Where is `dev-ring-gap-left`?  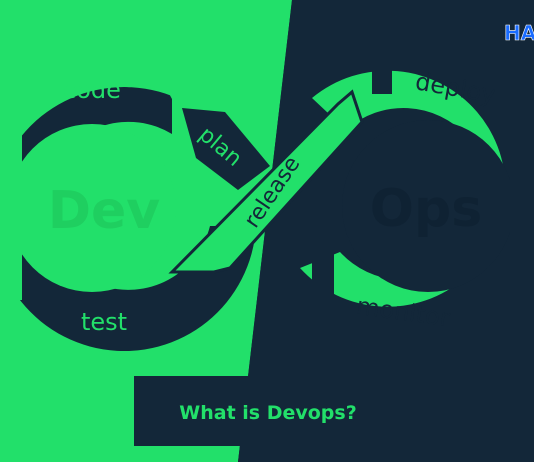 dev-ring-gap-left is located at coordinates (11, 215).